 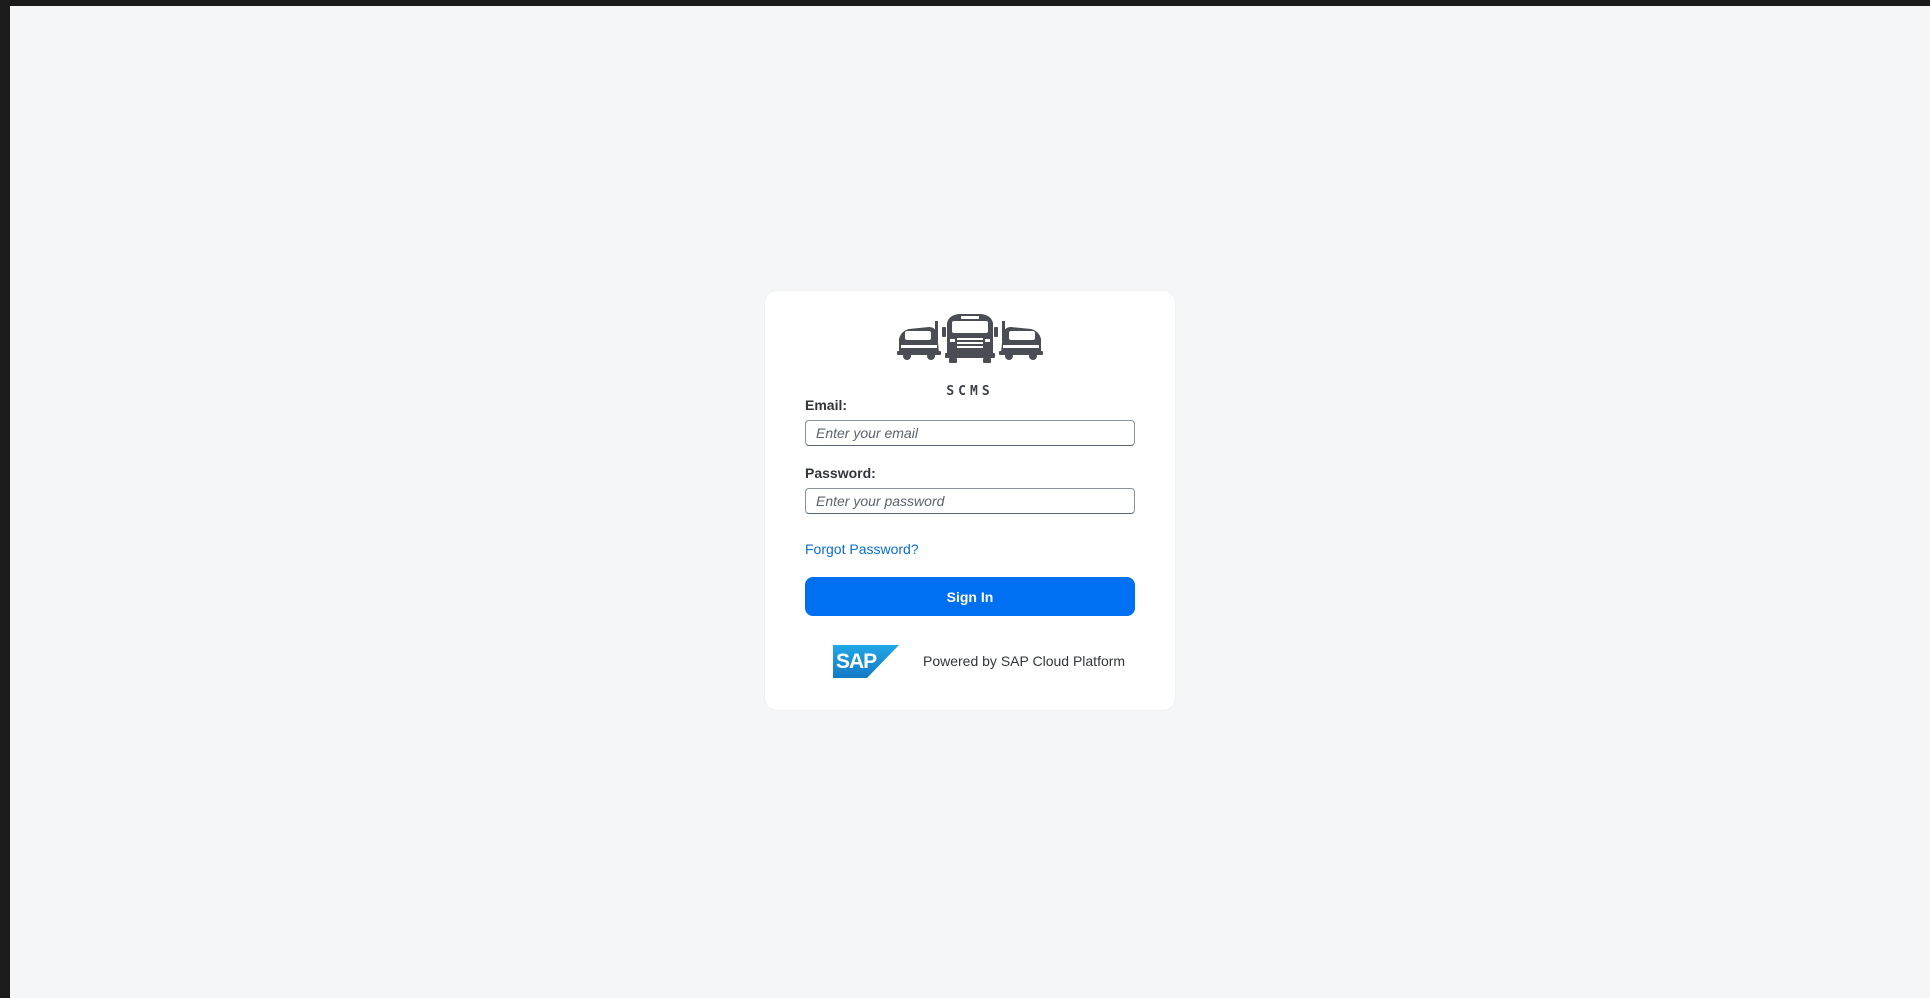 I want to click on brand-logo, so click(x=970, y=338).